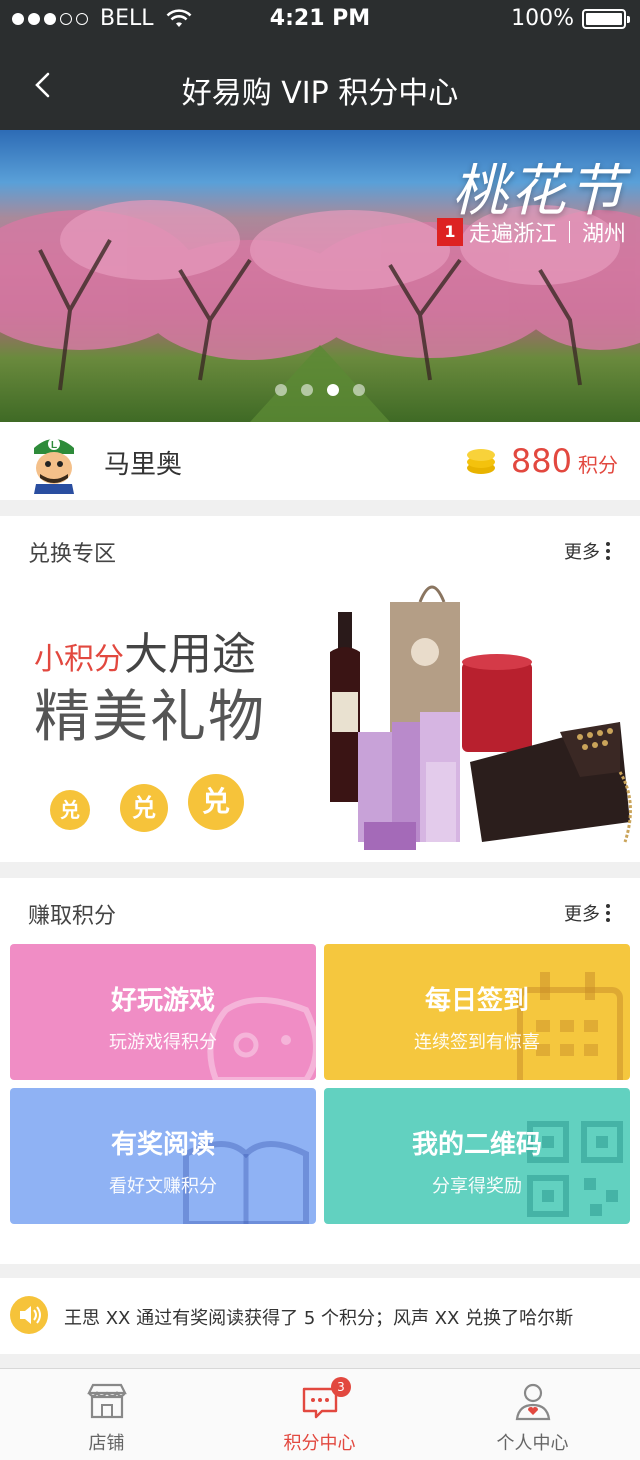 This screenshot has height=1460, width=640. What do you see at coordinates (542, 18) in the screenshot?
I see `battery-percent: 100%` at bounding box center [542, 18].